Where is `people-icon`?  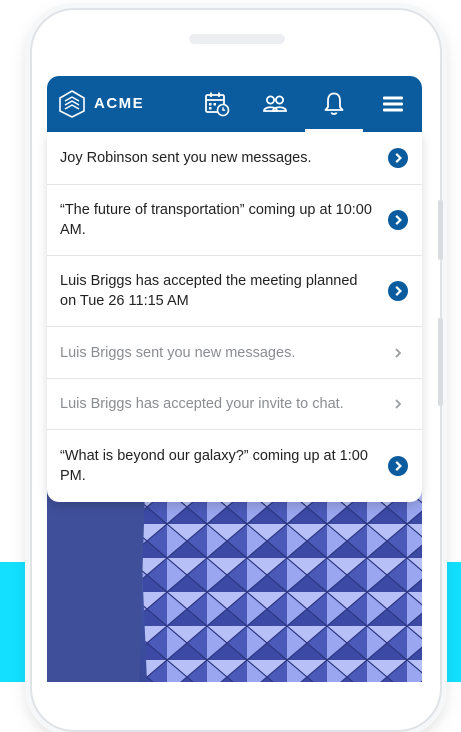
people-icon is located at coordinates (275, 104).